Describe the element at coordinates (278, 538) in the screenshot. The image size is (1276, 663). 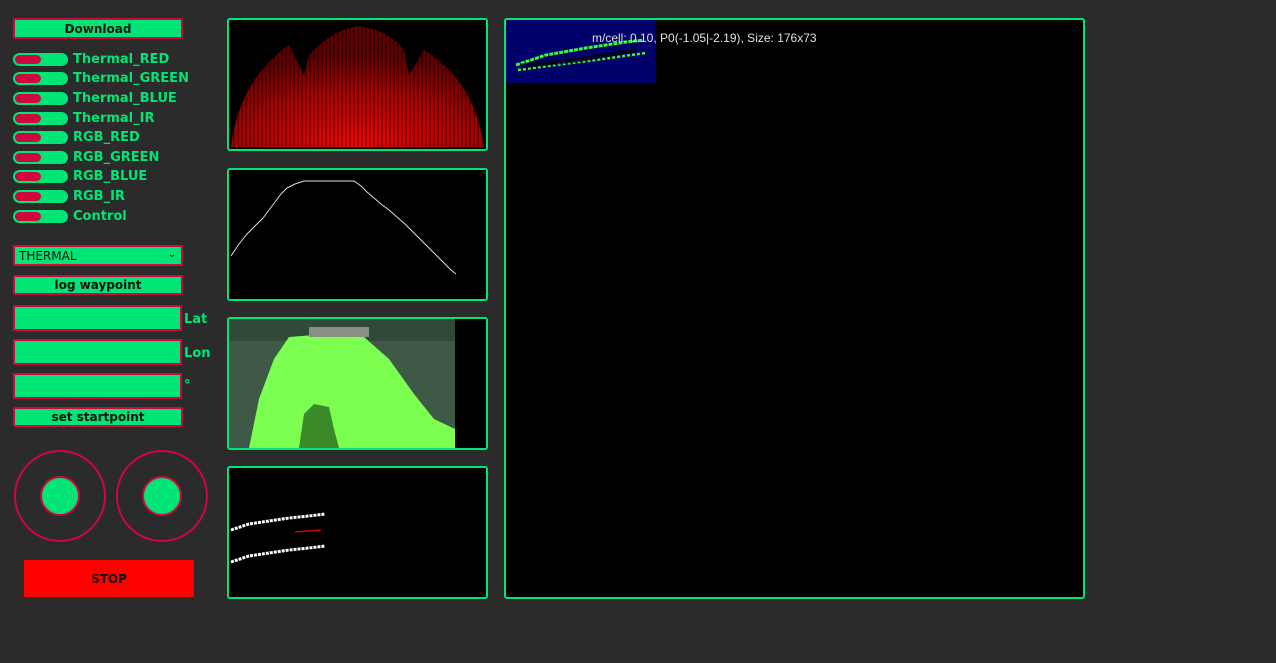
I see `lane-lines-image` at that location.